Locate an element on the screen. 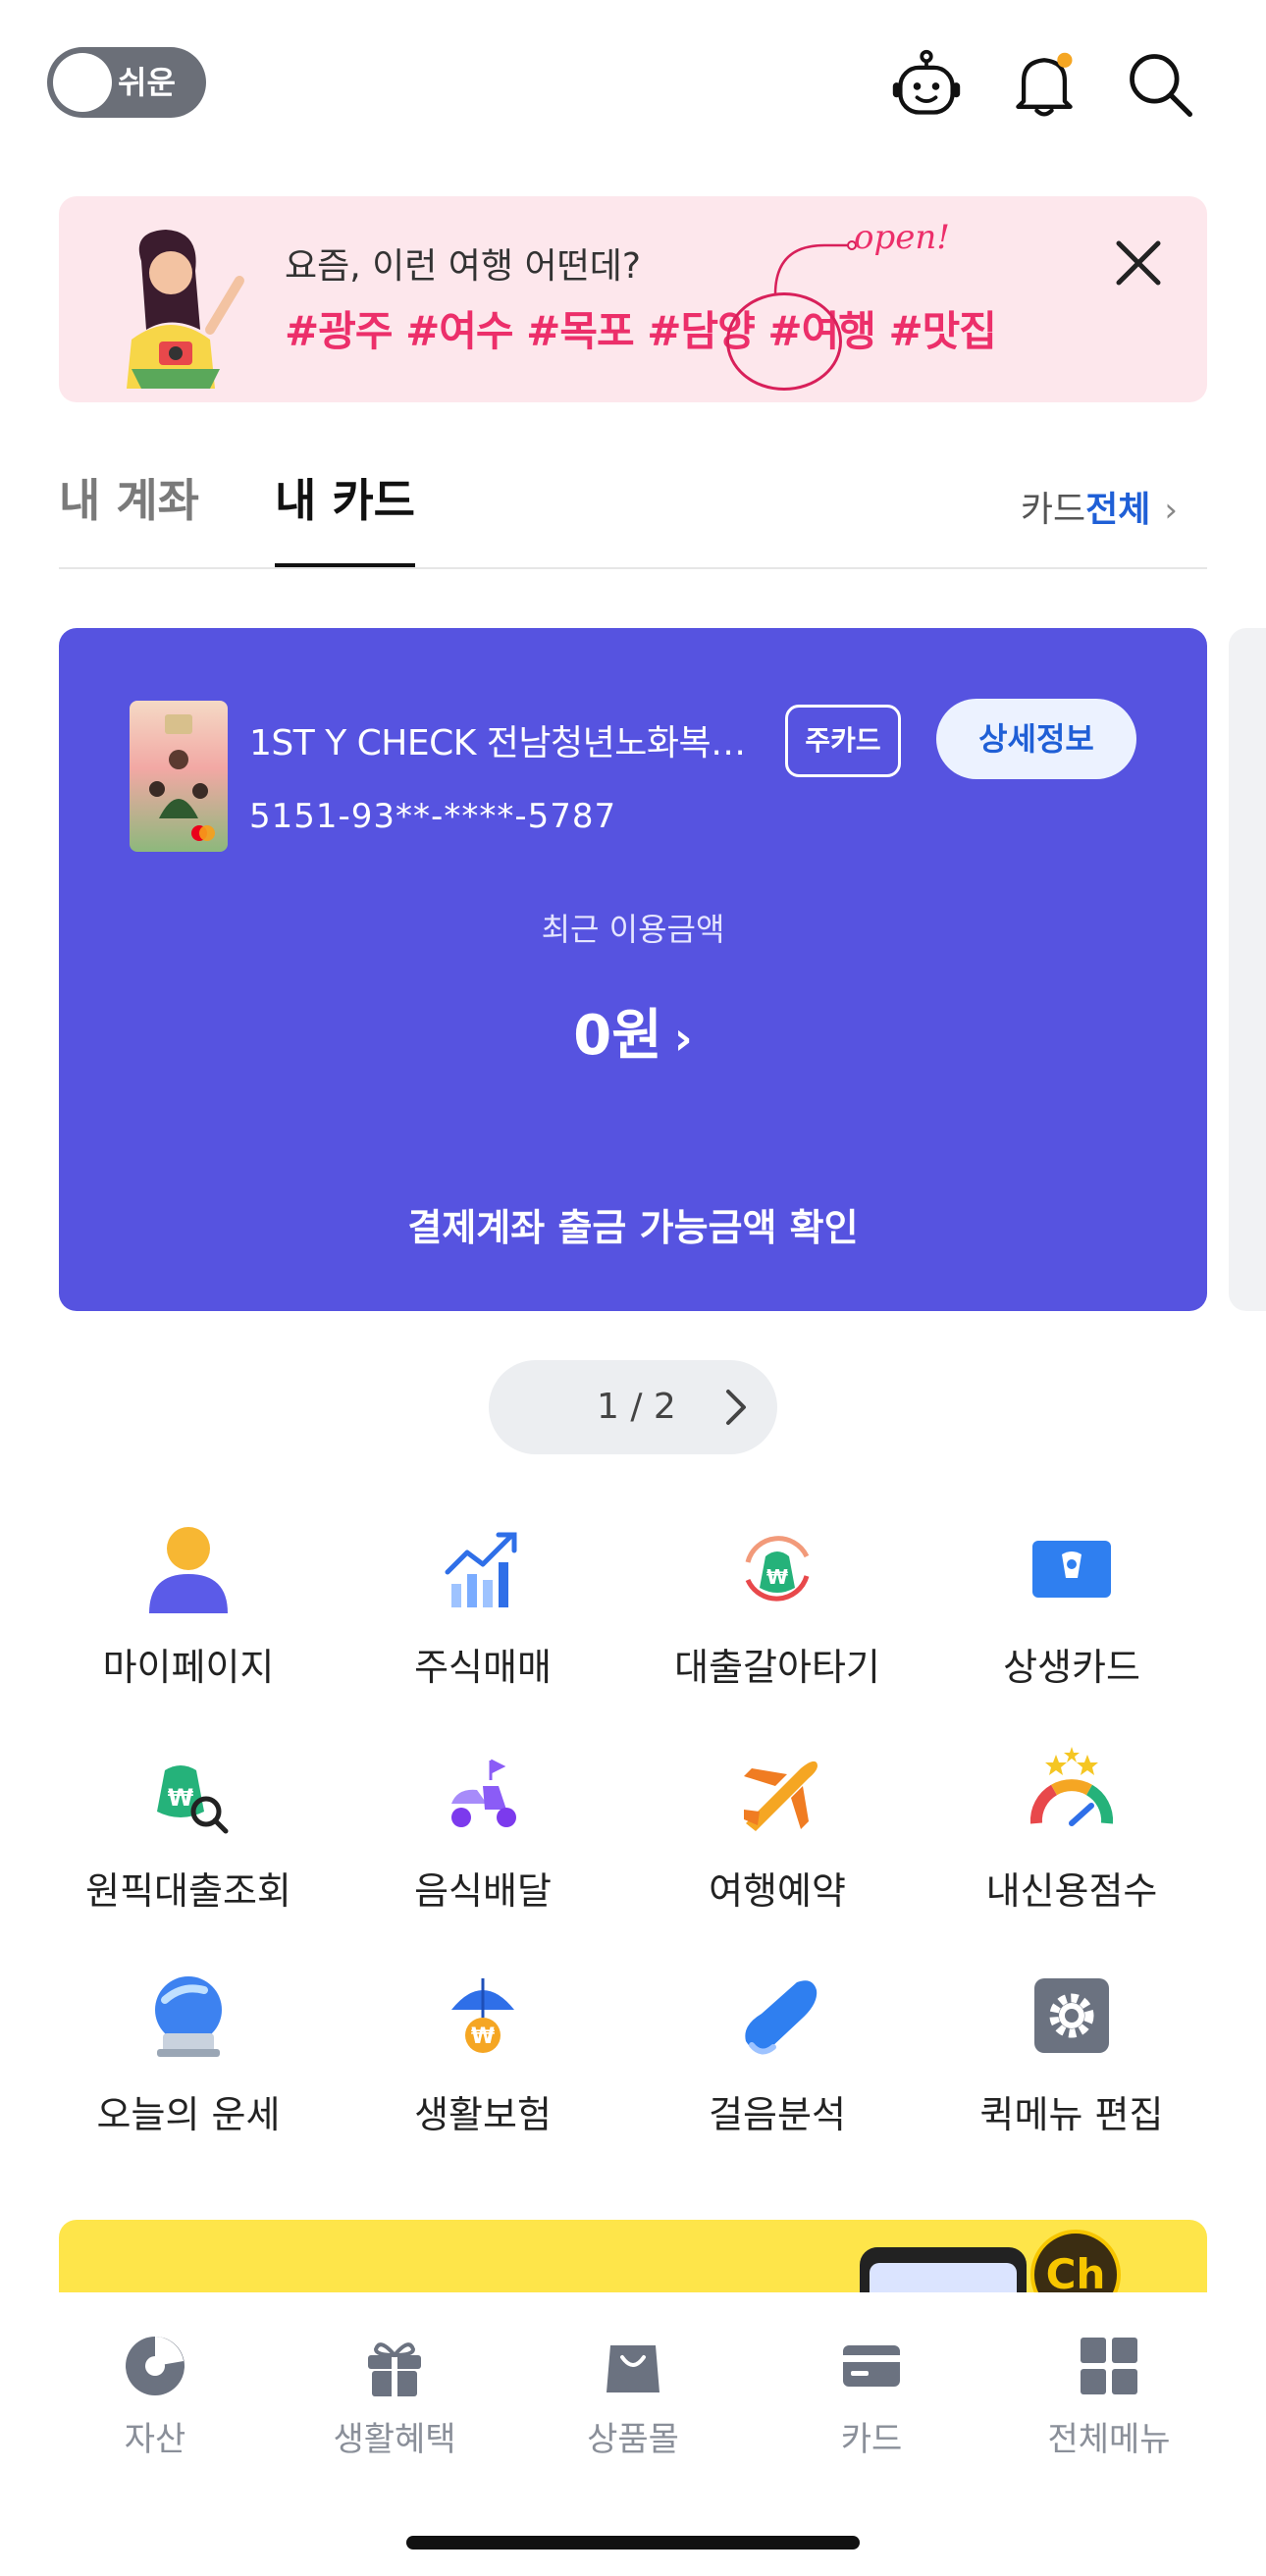  quick-menu-label: 내신용점수 is located at coordinates (1071, 1891).